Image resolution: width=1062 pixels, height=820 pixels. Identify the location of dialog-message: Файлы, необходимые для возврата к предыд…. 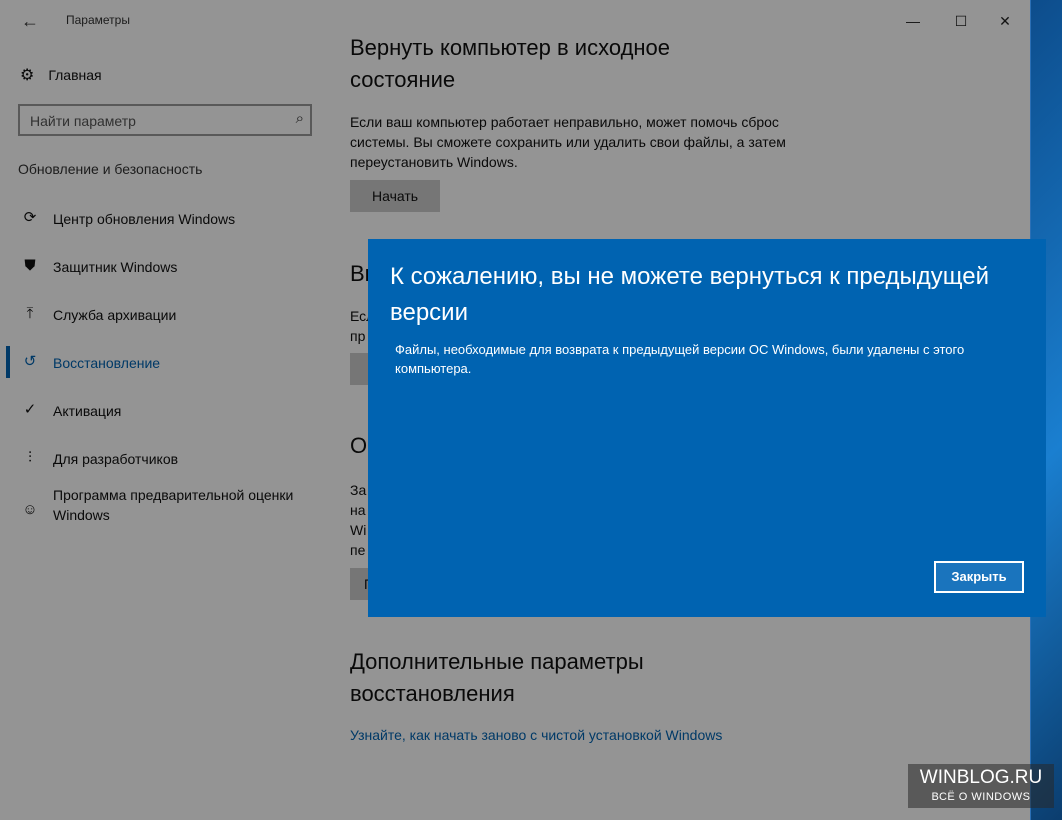
(680, 359).